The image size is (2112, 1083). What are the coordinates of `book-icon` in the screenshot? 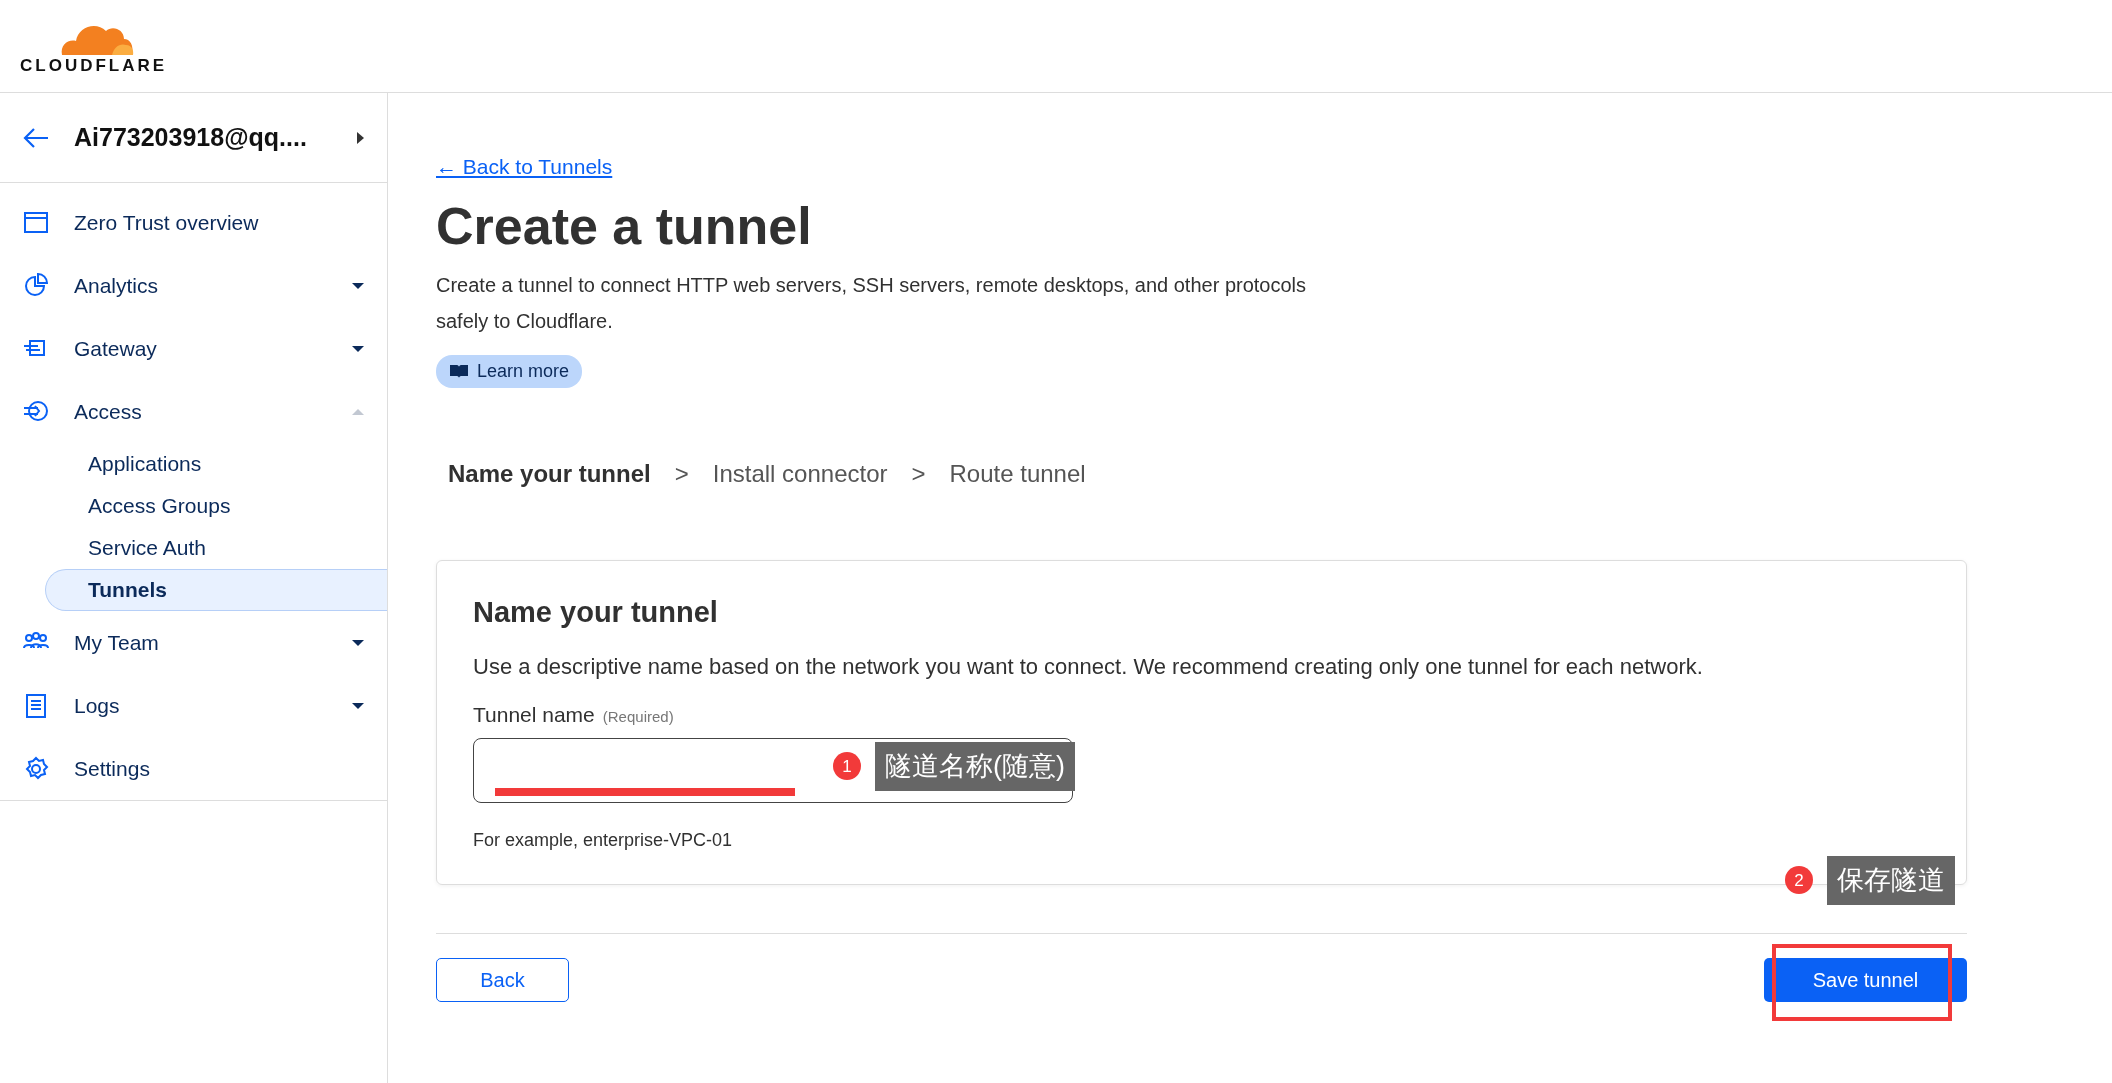 It's located at (459, 371).